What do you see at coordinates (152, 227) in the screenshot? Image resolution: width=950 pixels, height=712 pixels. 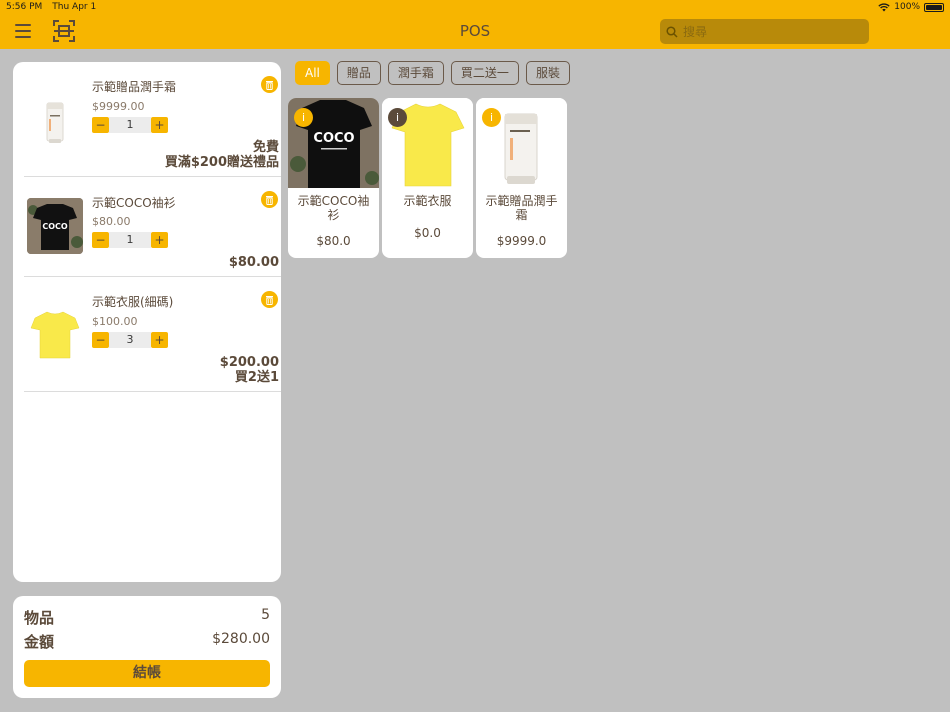 I see `cart-item: COCO 示範COCO袖衫 $80.00 − 1 + $80.00` at bounding box center [152, 227].